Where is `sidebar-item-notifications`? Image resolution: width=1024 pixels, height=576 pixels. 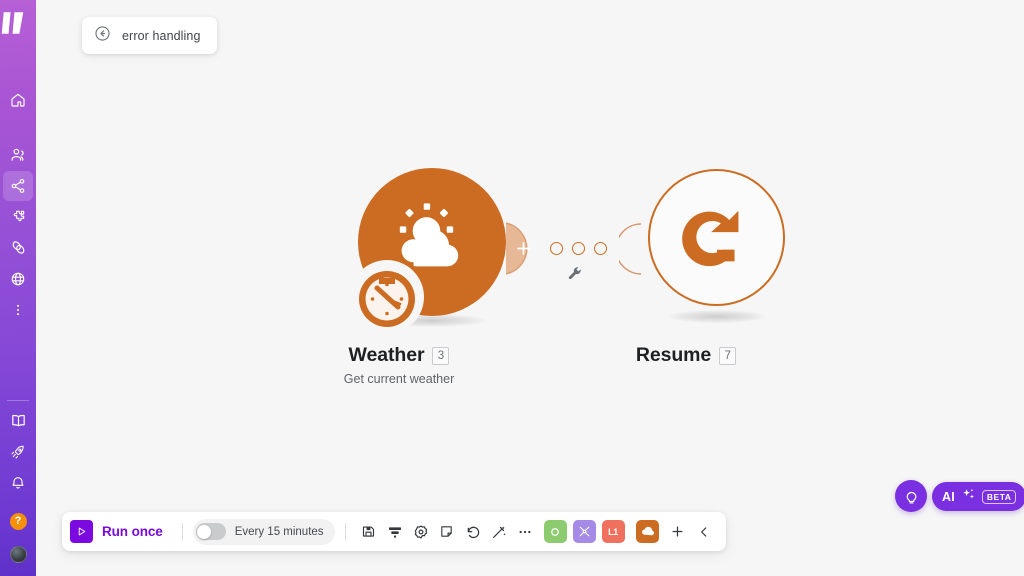 sidebar-item-notifications is located at coordinates (18, 483).